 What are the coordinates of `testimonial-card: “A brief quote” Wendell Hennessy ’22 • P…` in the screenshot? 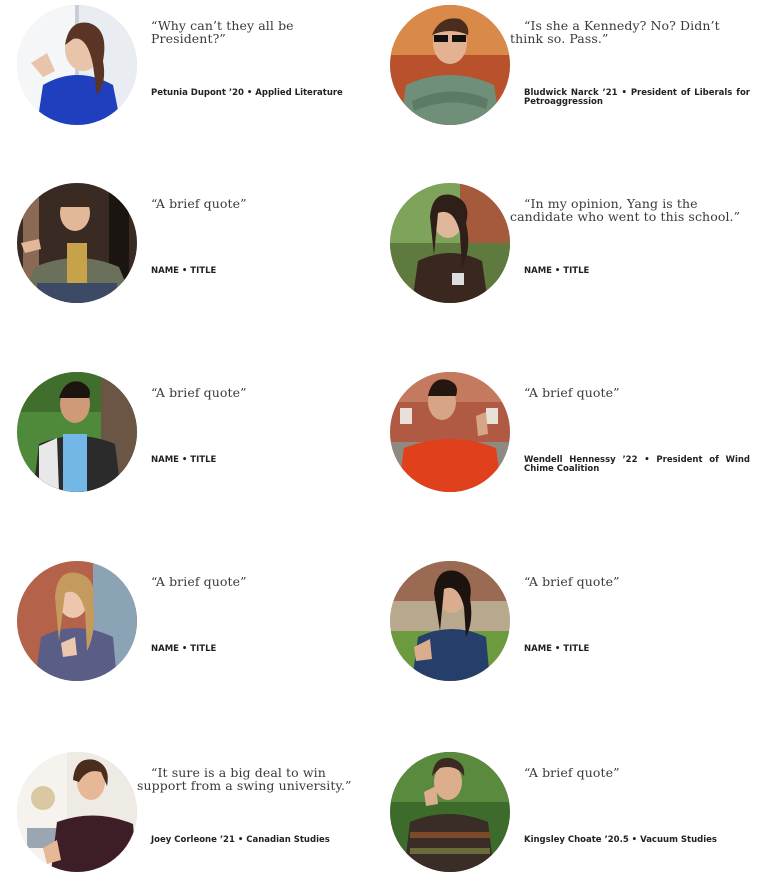 It's located at (575, 437).